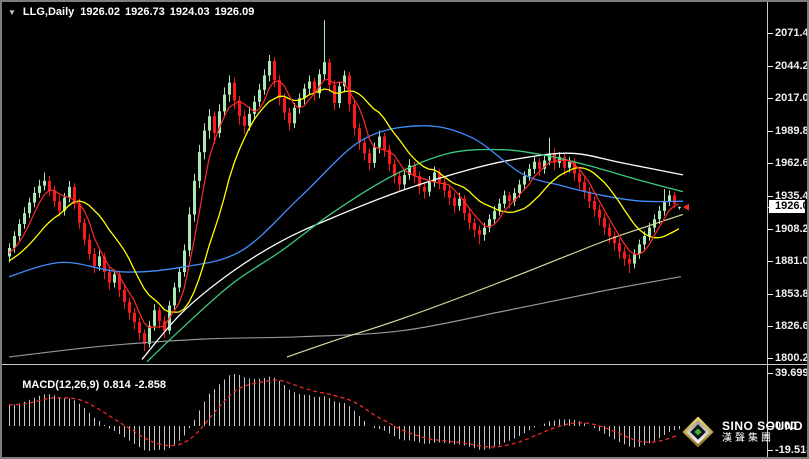 This screenshot has width=809, height=459. I want to click on symbol-timeframe-label: LLG,Daily, so click(48, 12).